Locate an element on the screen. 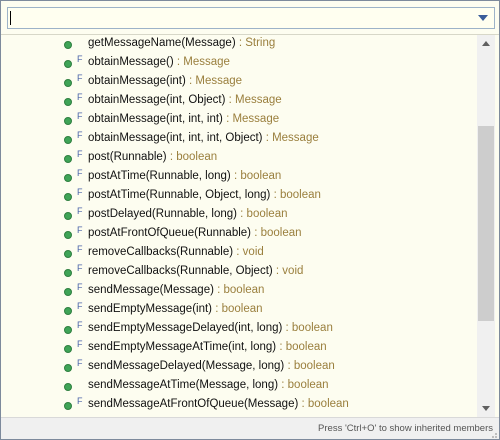 The height and width of the screenshot is (440, 500). member-row: FobtainMessage() : Message is located at coordinates (239, 63).